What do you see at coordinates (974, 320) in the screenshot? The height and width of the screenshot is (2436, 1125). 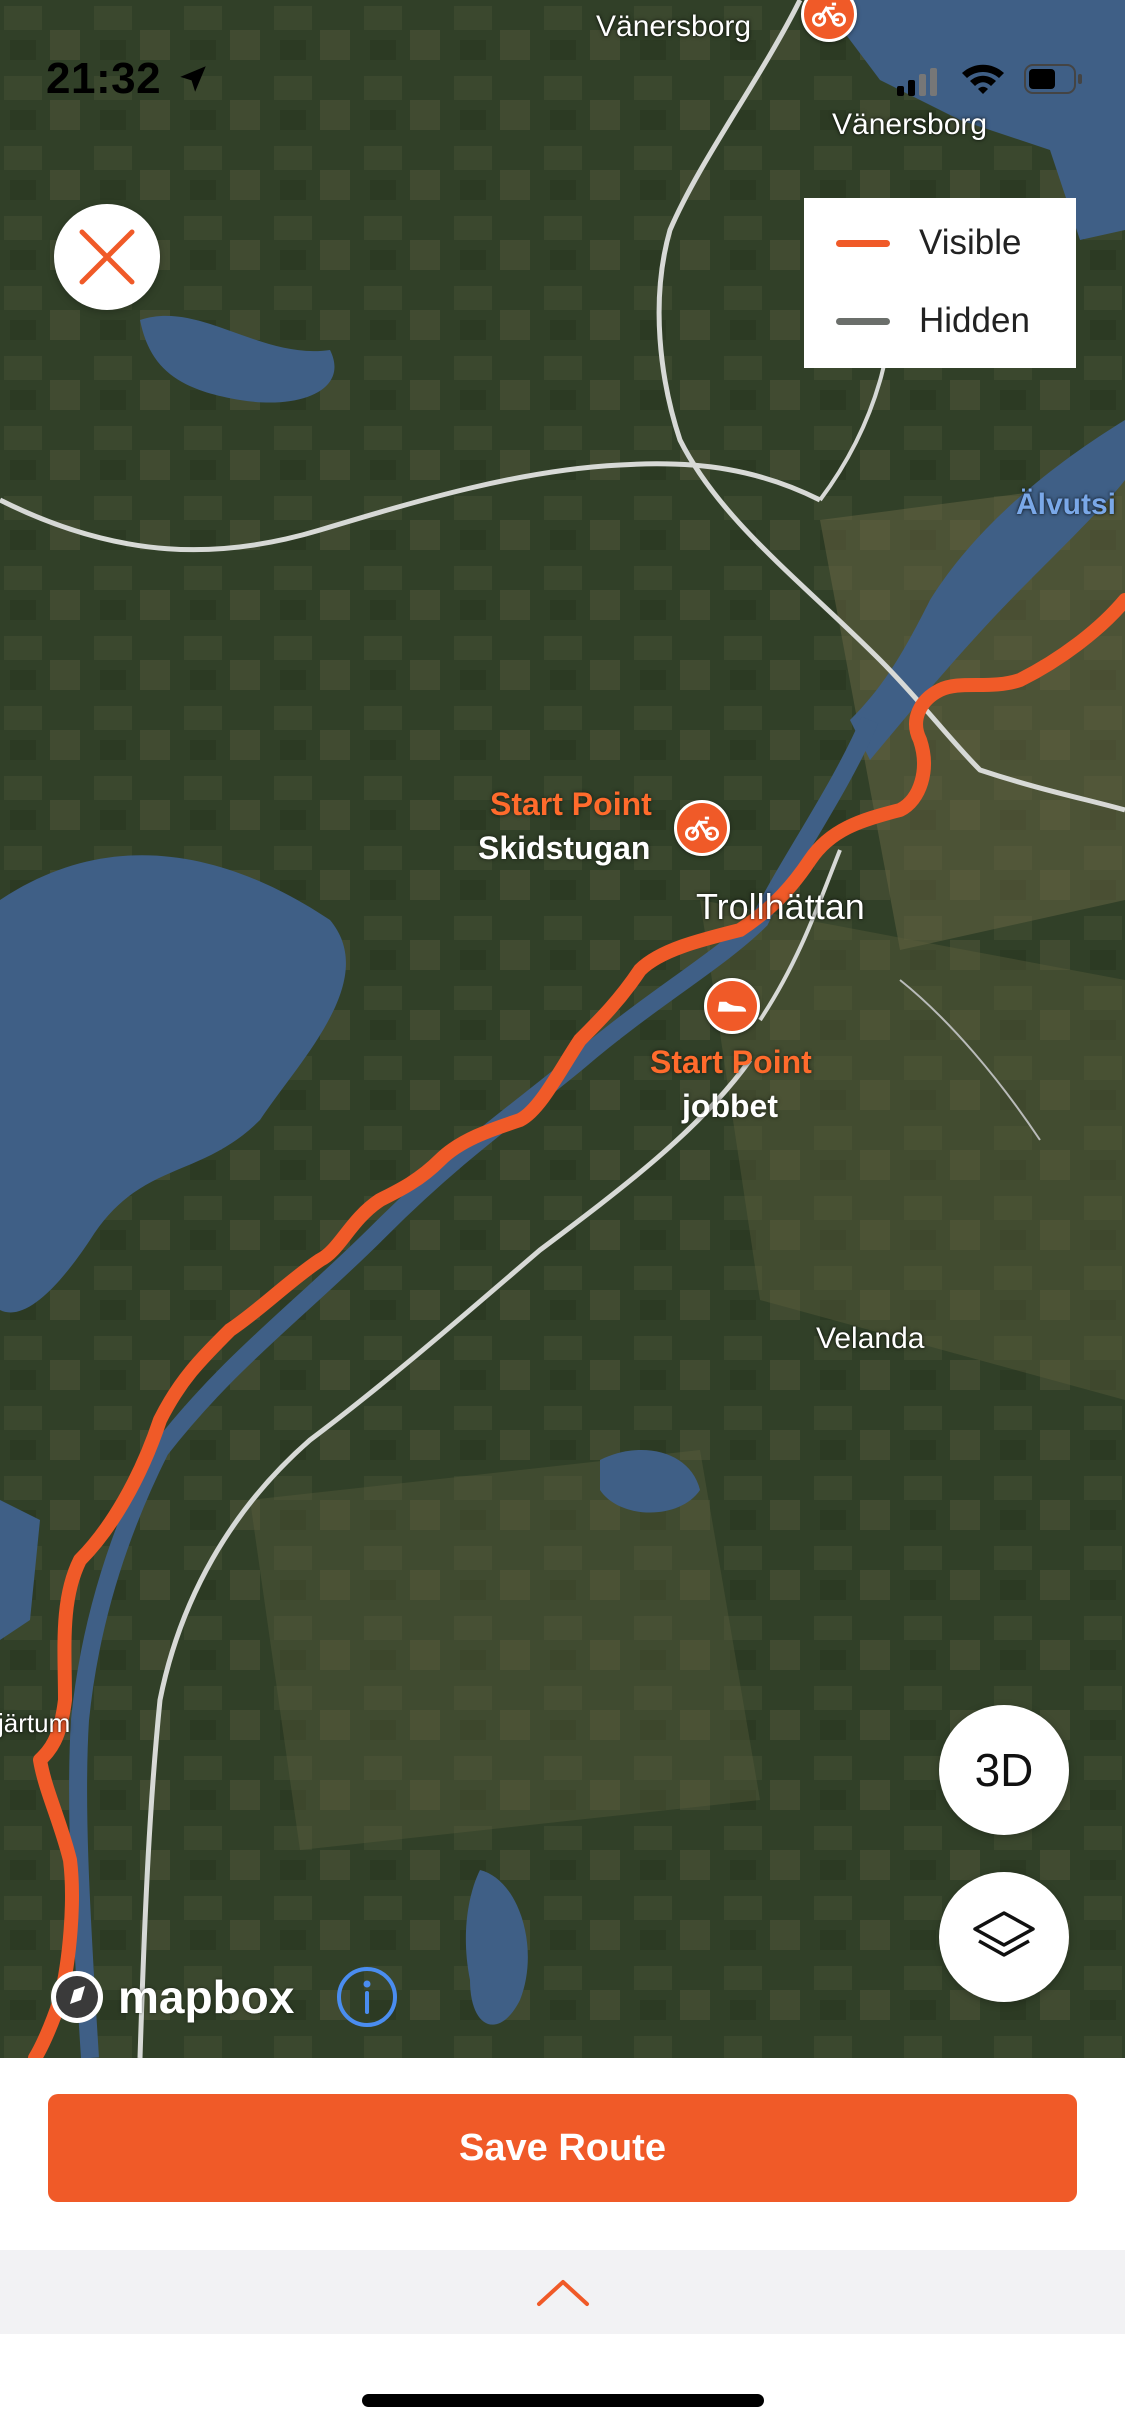 I see `legend-hidden-label: Hidden` at bounding box center [974, 320].